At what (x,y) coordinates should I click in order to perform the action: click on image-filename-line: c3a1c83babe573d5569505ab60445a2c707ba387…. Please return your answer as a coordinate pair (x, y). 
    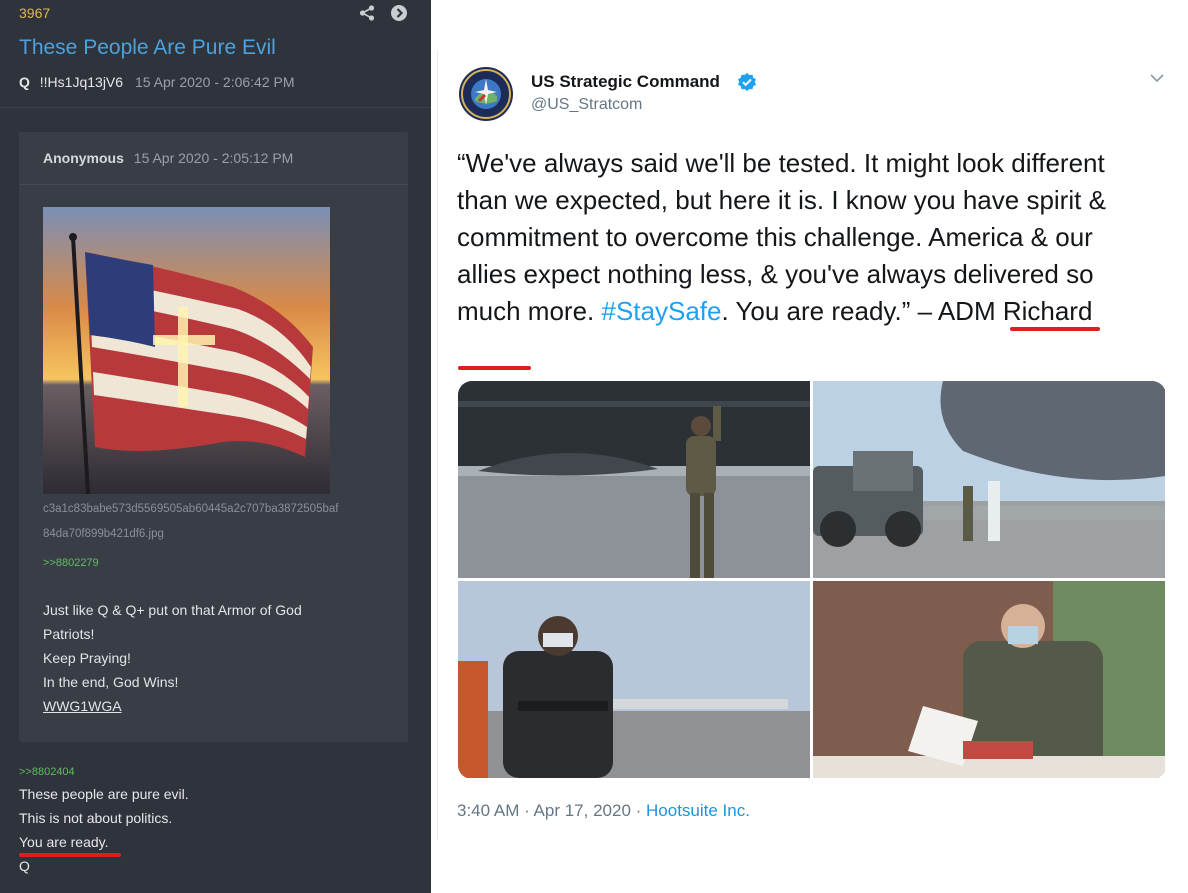
    Looking at the image, I should click on (203, 509).